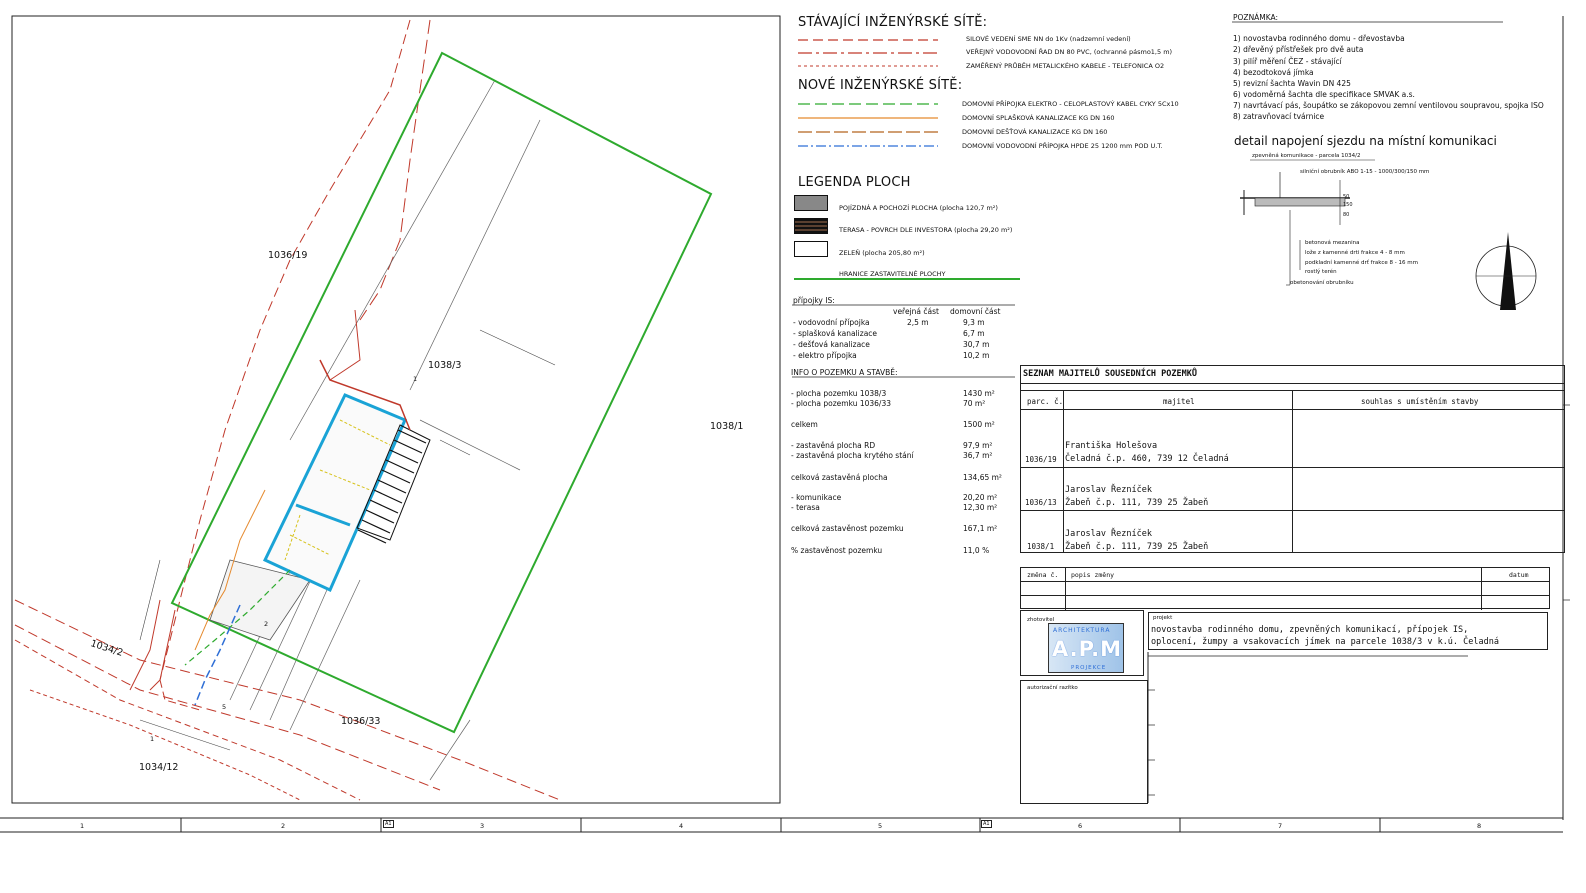 This screenshot has width=1586, height=893. I want to click on info-value: 70 m², so click(974, 403).